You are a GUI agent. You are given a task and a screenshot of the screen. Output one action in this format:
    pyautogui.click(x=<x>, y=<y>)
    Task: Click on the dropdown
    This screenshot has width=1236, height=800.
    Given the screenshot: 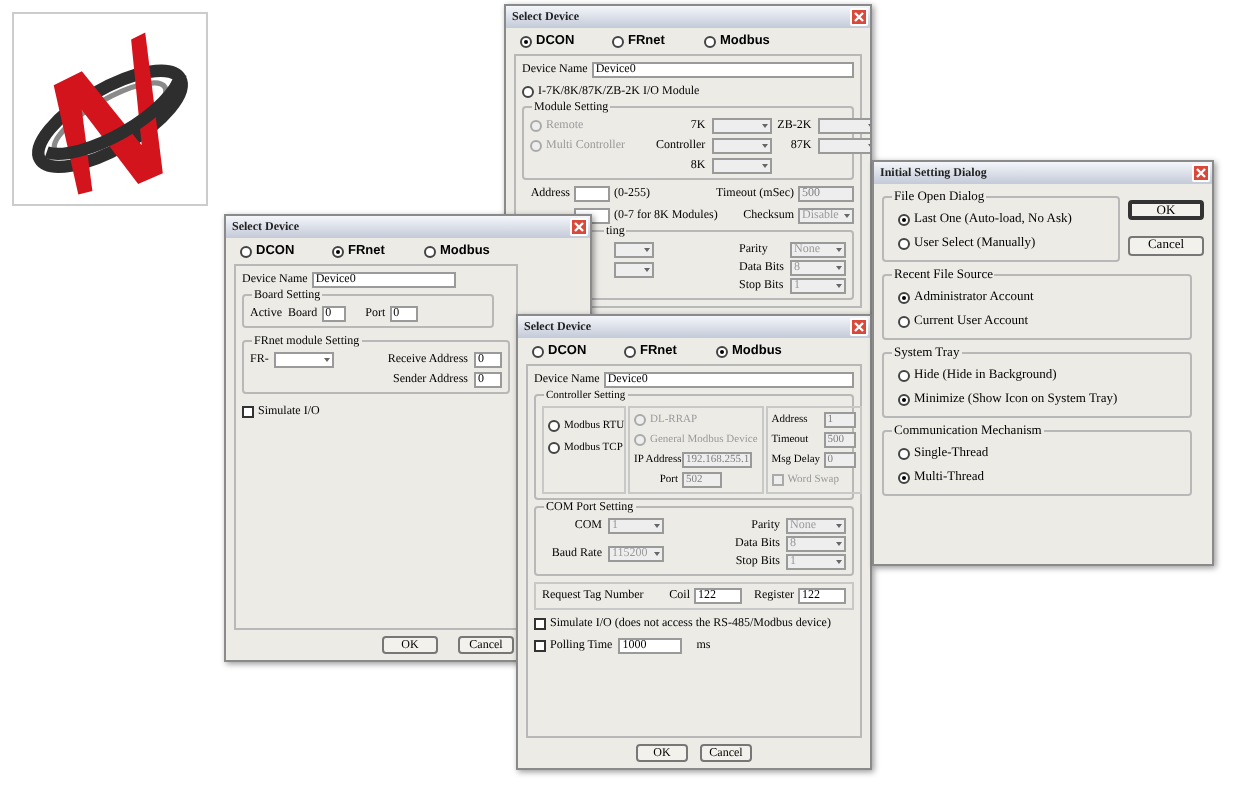 What is the action you would take?
    pyautogui.click(x=304, y=360)
    